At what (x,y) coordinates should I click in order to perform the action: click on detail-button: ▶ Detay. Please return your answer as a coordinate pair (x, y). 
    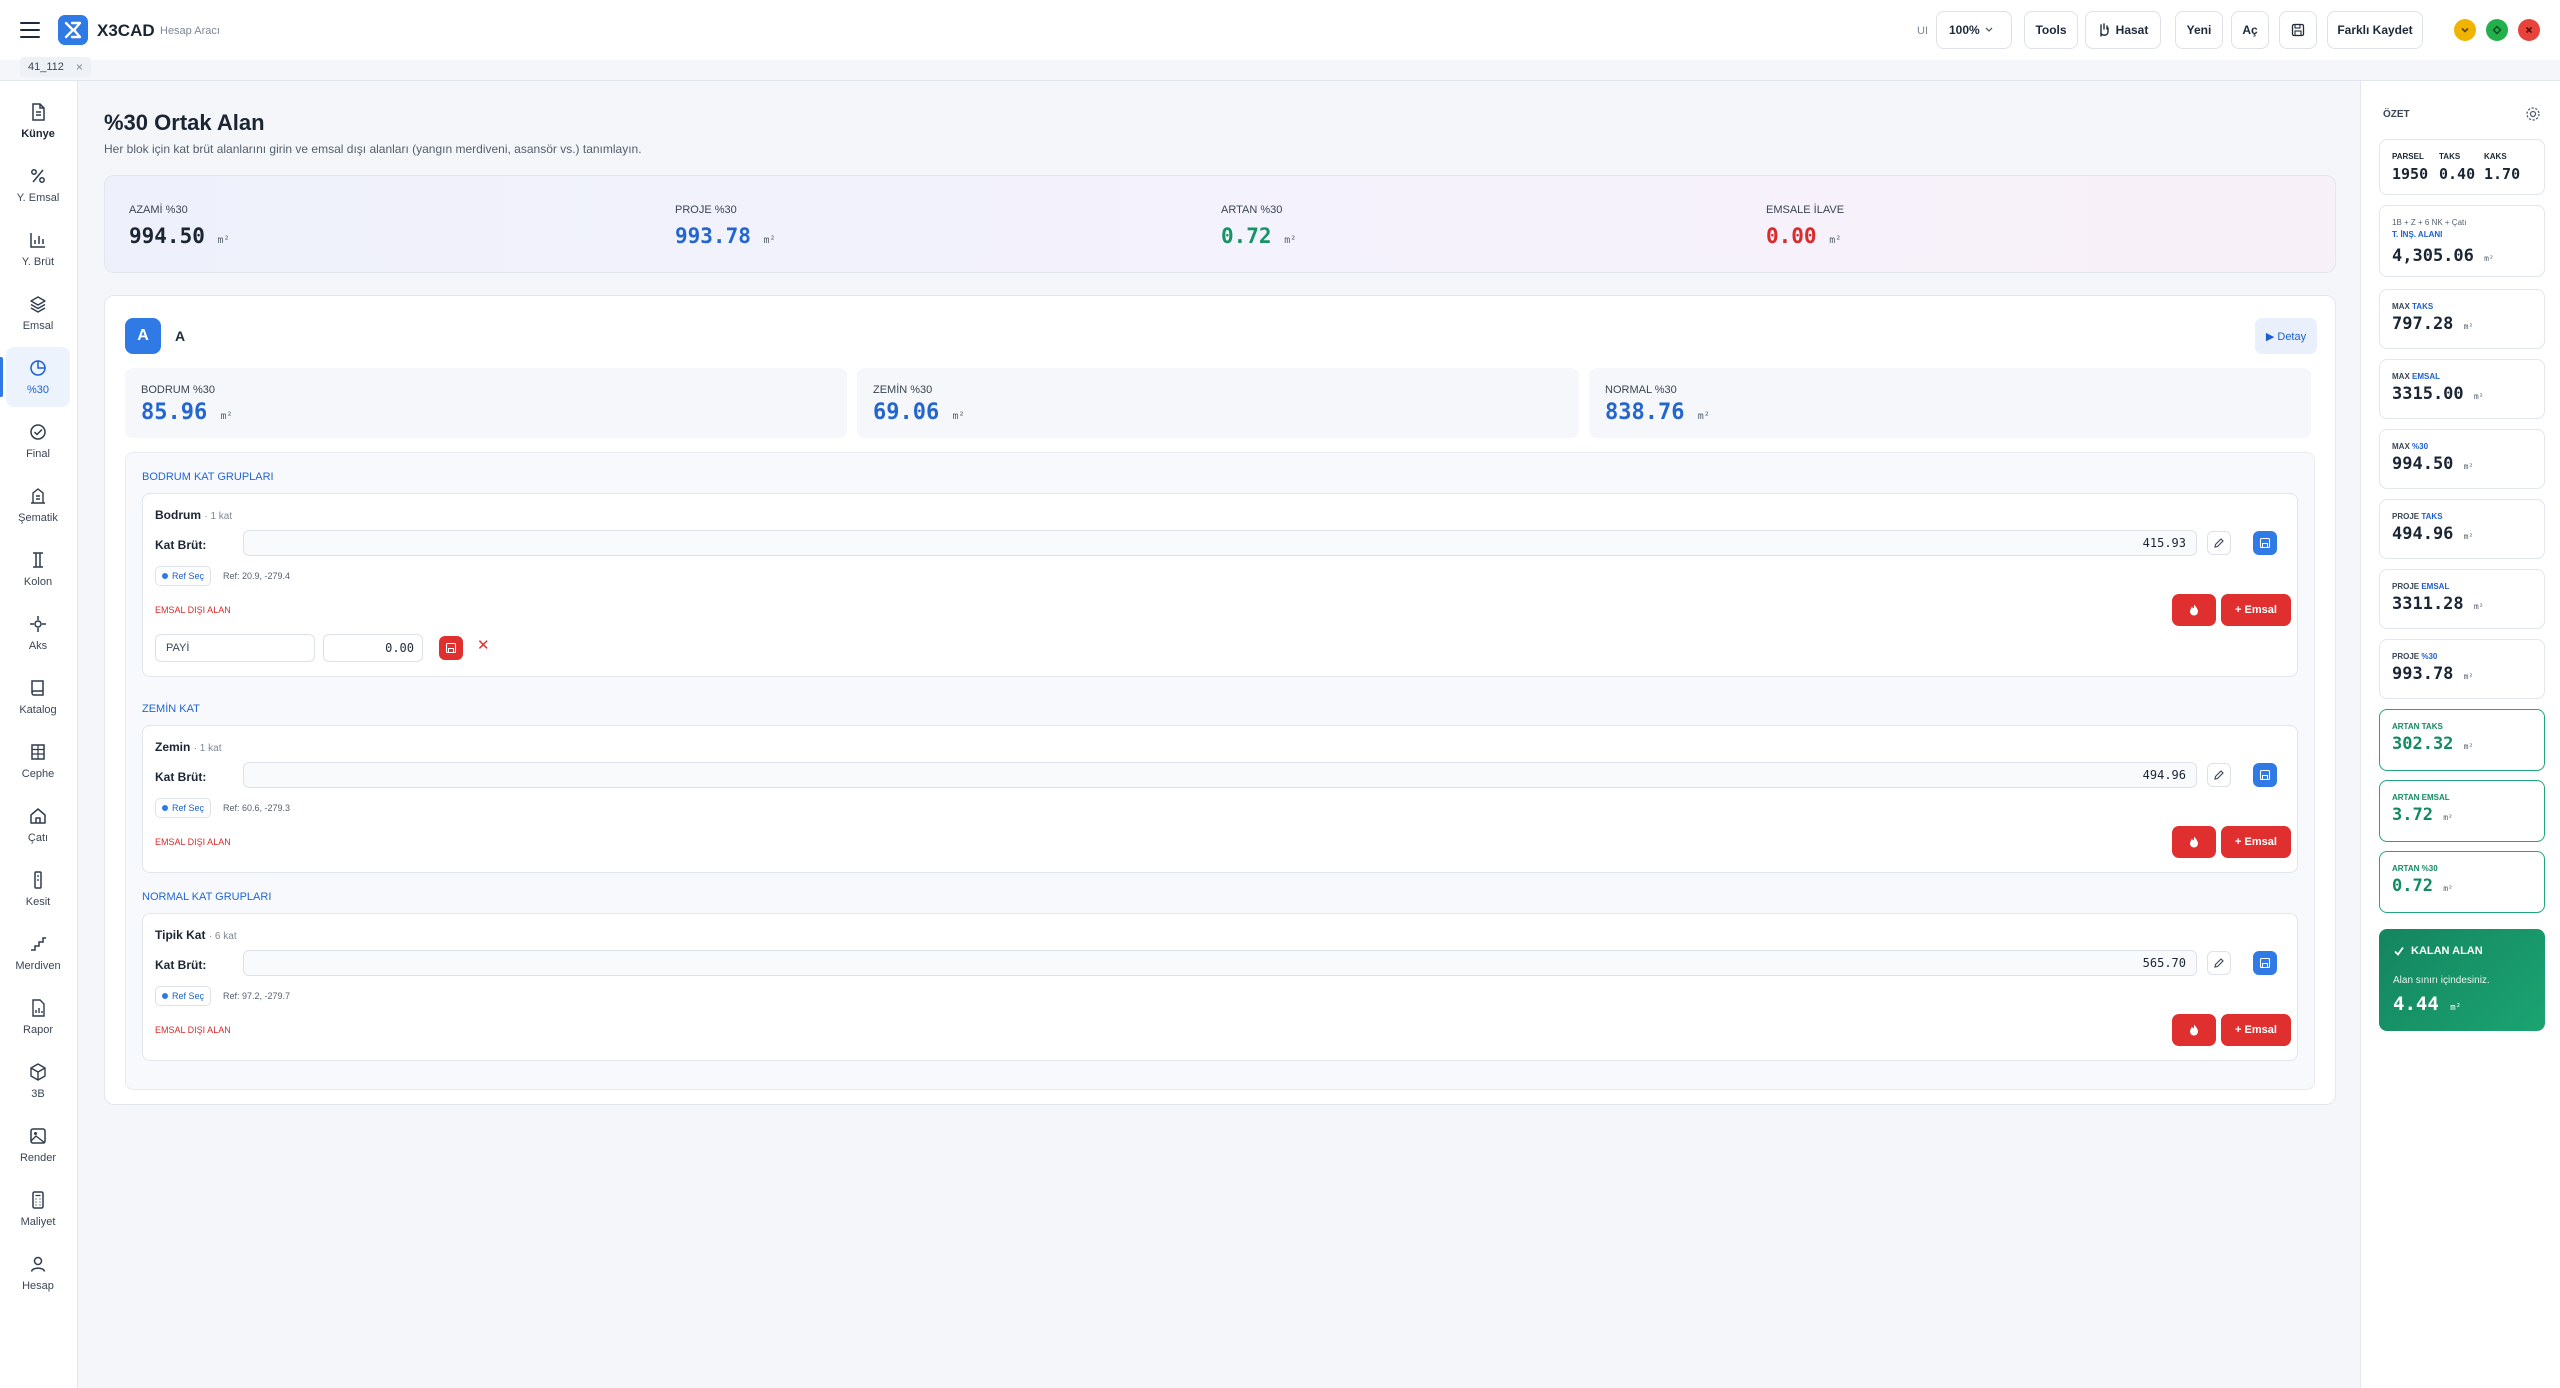
    Looking at the image, I should click on (2286, 336).